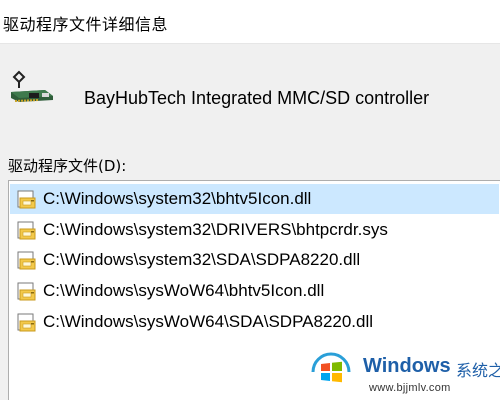 Image resolution: width=500 pixels, height=400 pixels. Describe the element at coordinates (250, 22) in the screenshot. I see `title-bar: 驱动程序文件详细信息` at that location.